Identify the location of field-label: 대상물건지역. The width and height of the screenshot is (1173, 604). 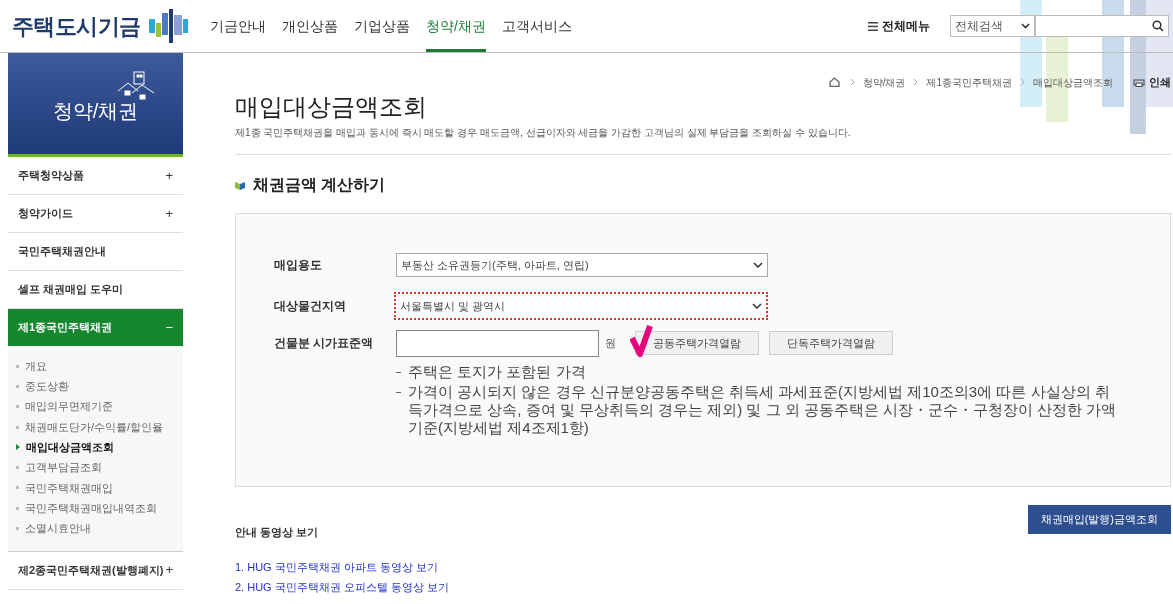
(310, 306).